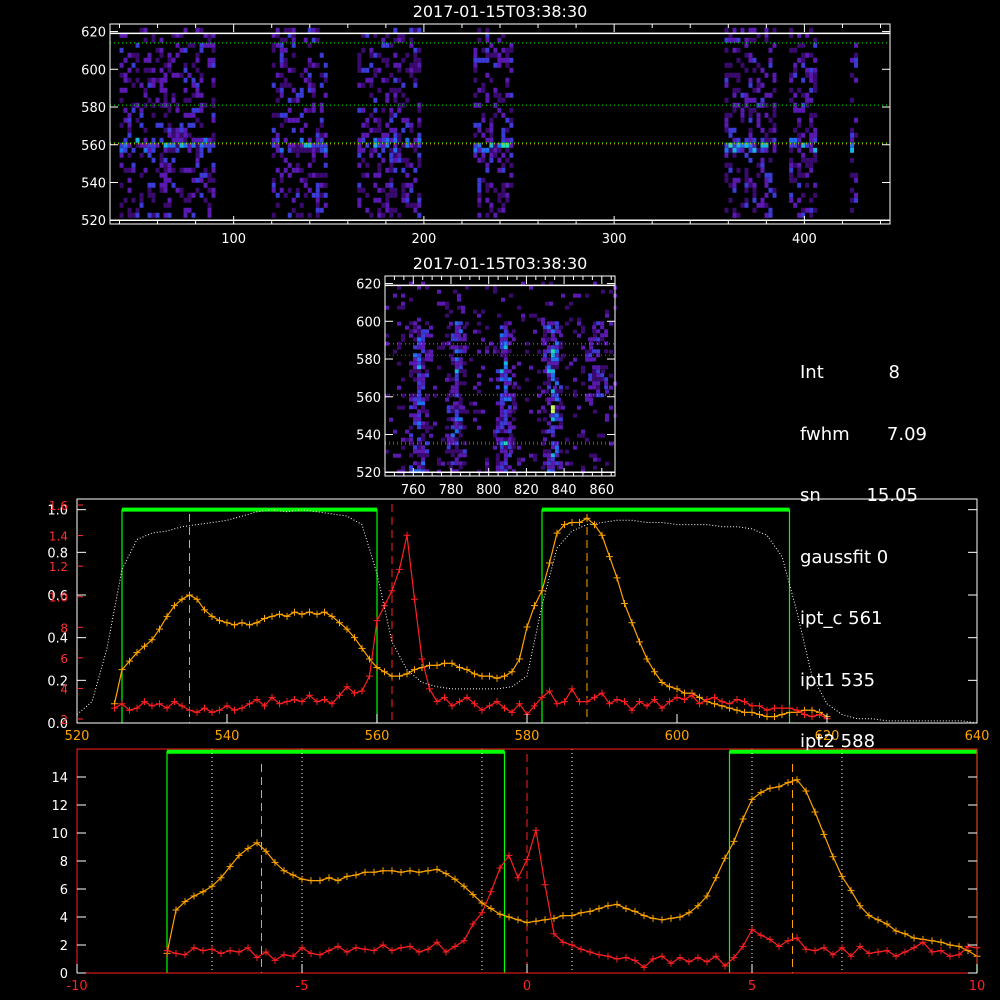 The width and height of the screenshot is (1000, 1000). Describe the element at coordinates (804, 239) in the screenshot. I see `x-tick-label: 400` at that location.